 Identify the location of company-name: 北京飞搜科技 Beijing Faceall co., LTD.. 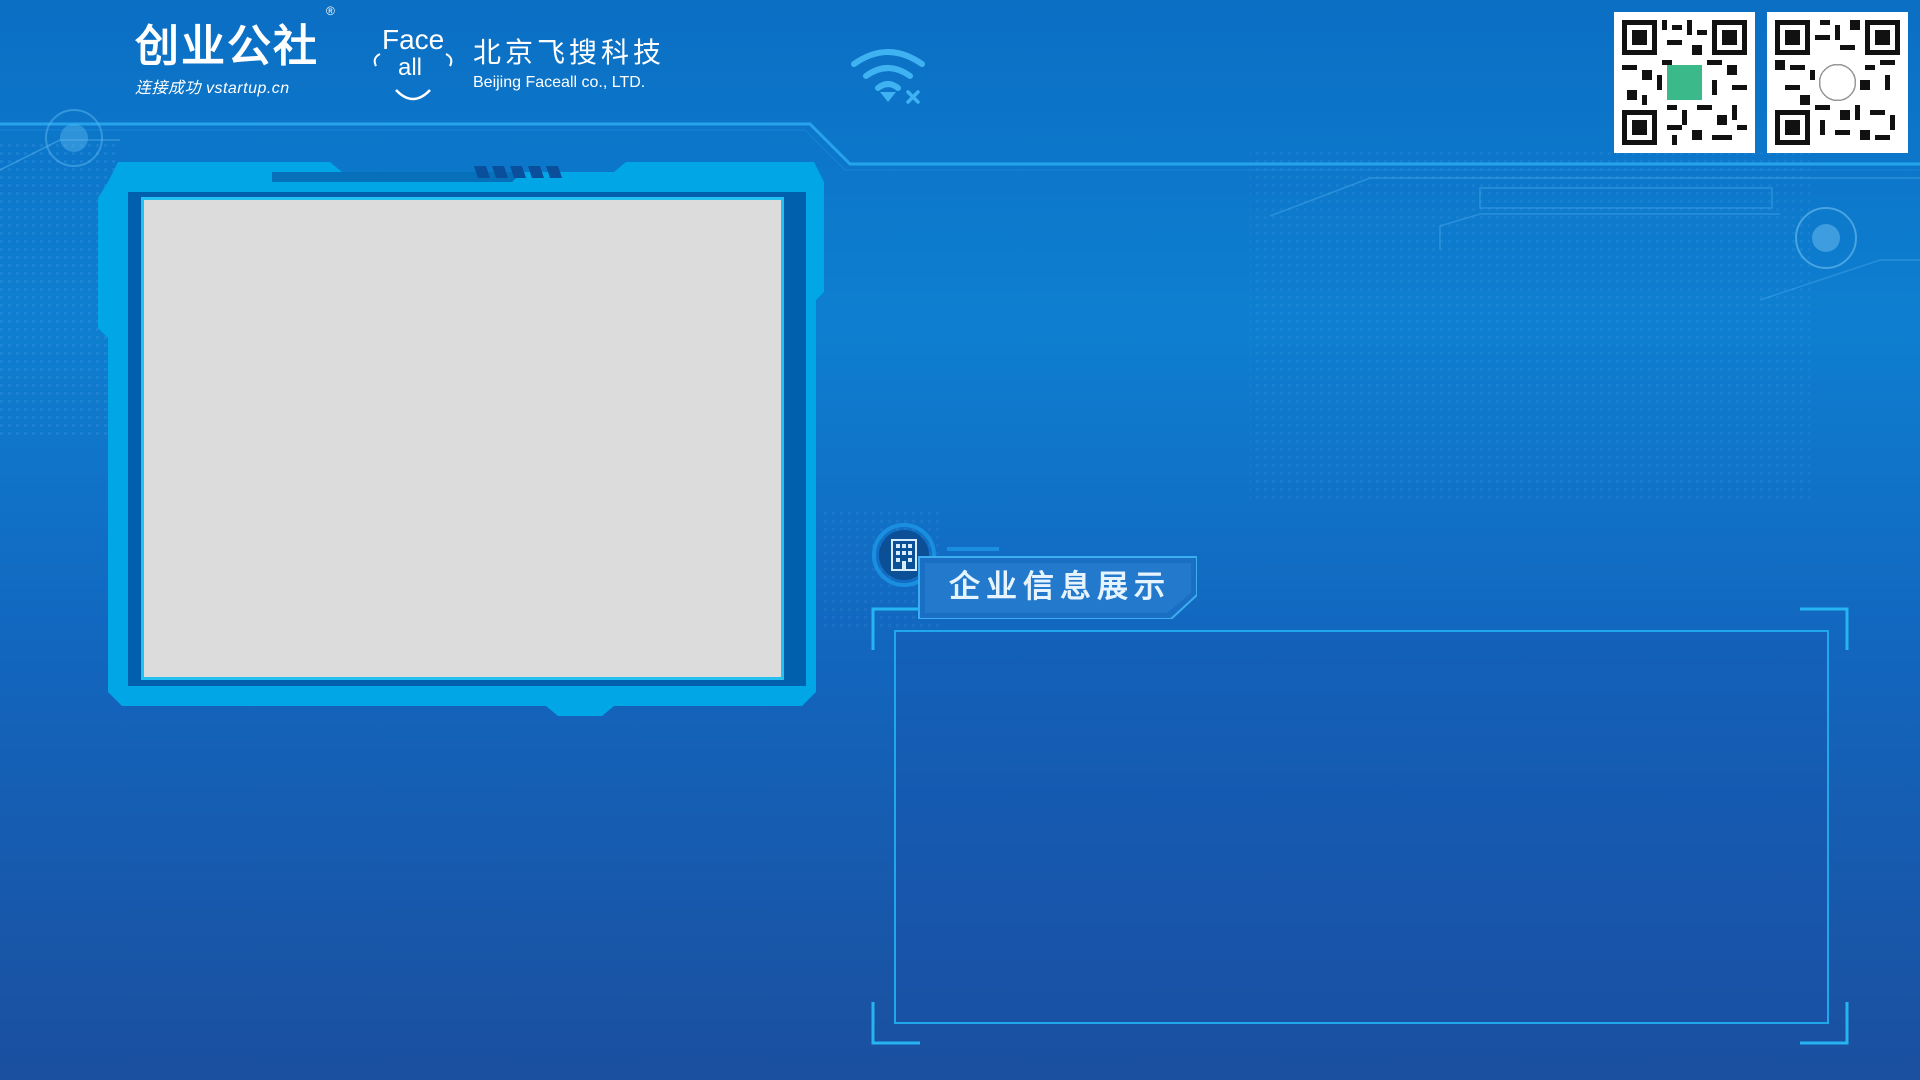
(569, 64).